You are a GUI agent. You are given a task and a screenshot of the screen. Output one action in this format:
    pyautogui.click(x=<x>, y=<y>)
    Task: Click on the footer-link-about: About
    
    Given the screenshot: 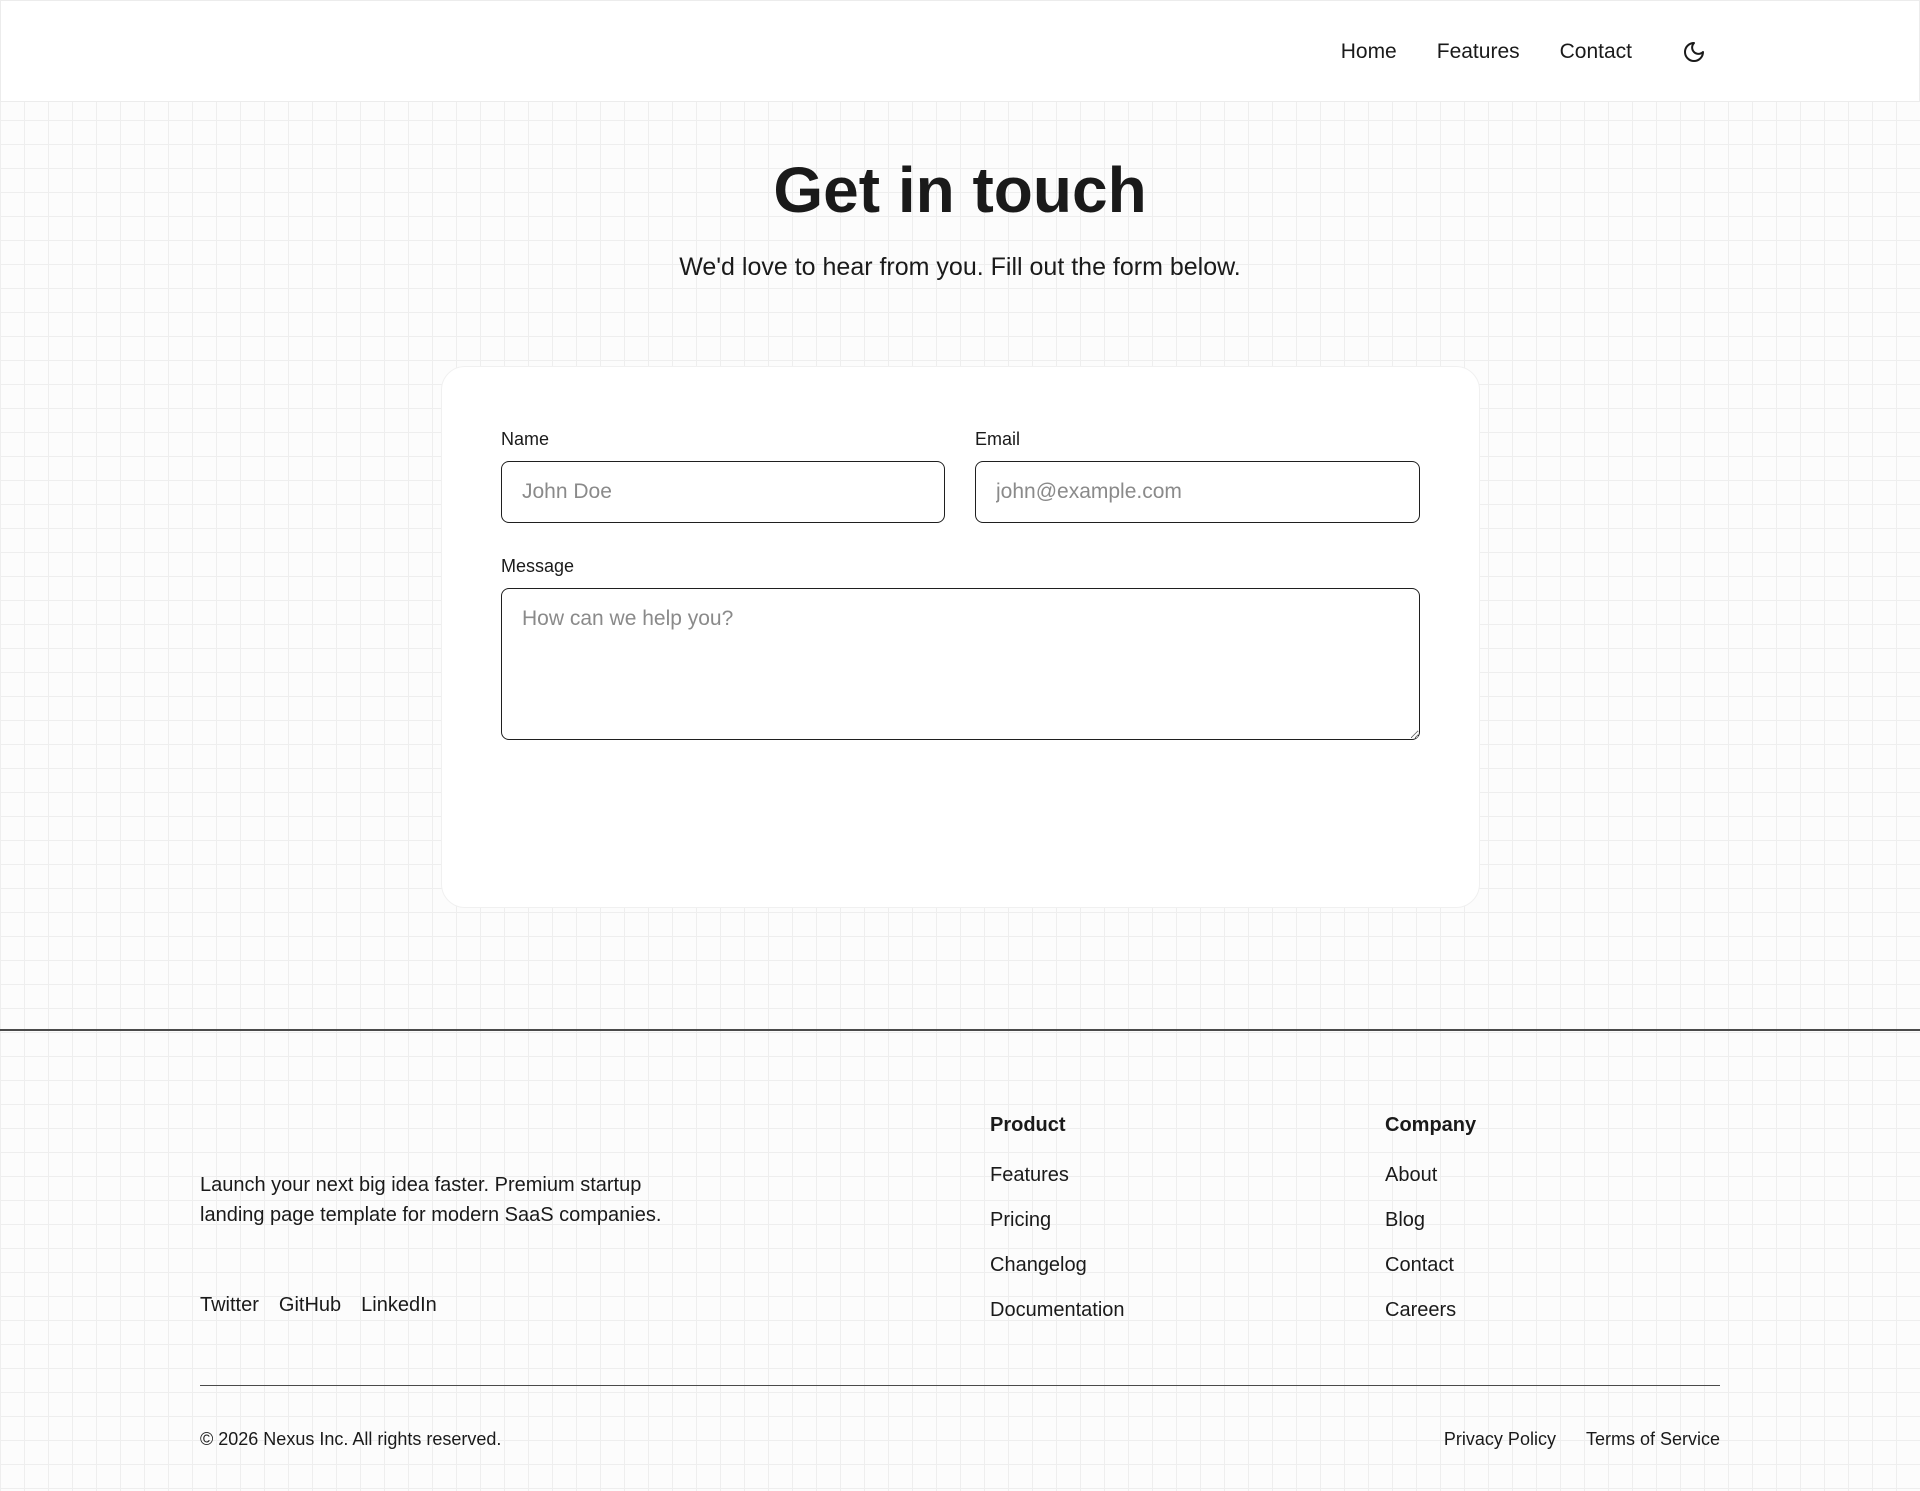 What is the action you would take?
    pyautogui.click(x=1430, y=1175)
    